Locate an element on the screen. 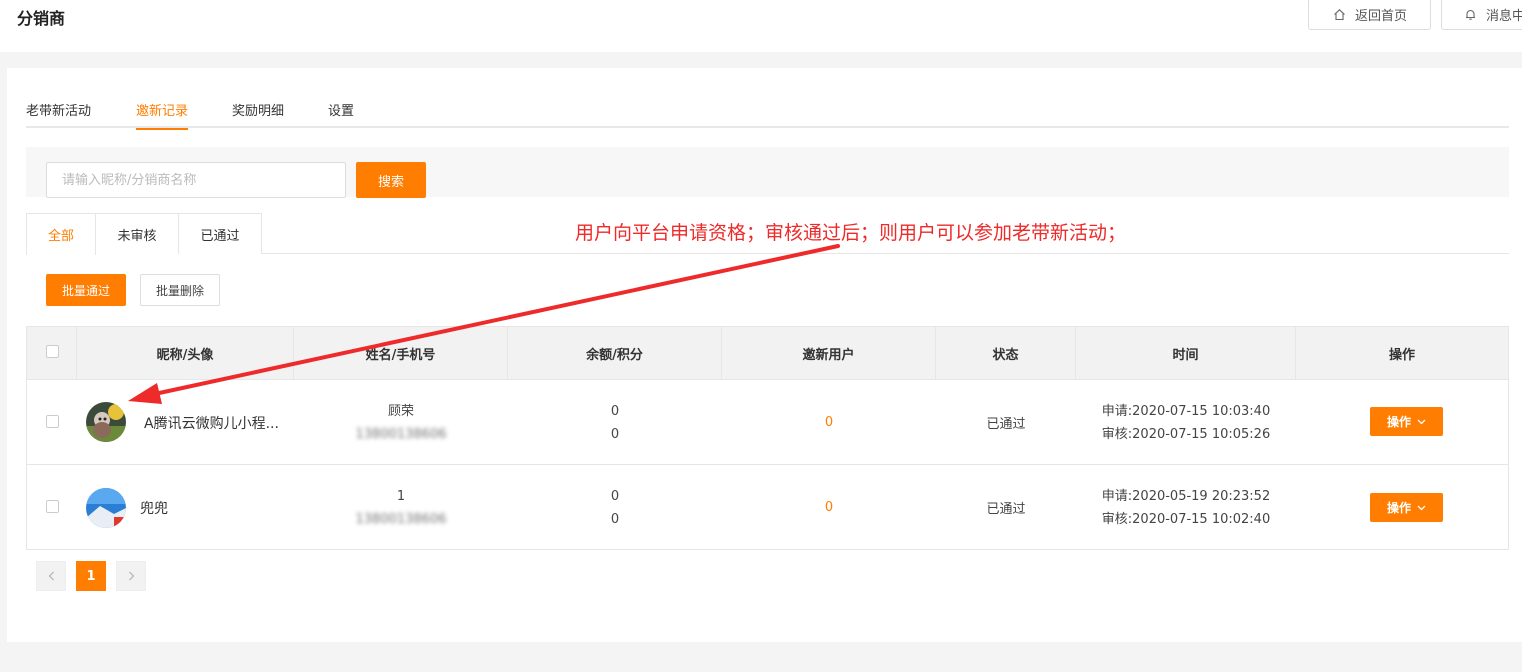 This screenshot has width=1522, height=672. pagination-current-page: 1 is located at coordinates (91, 576).